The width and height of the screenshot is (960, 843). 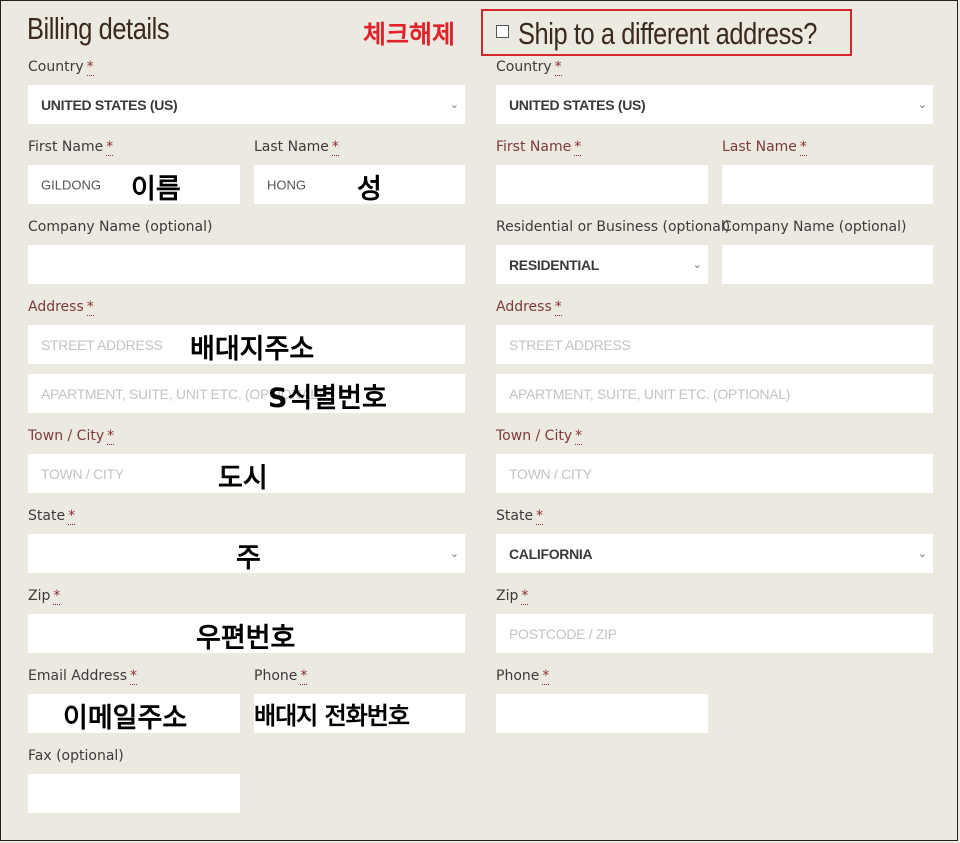 I want to click on shipping-last-name-label: Last Name *, so click(x=764, y=147).